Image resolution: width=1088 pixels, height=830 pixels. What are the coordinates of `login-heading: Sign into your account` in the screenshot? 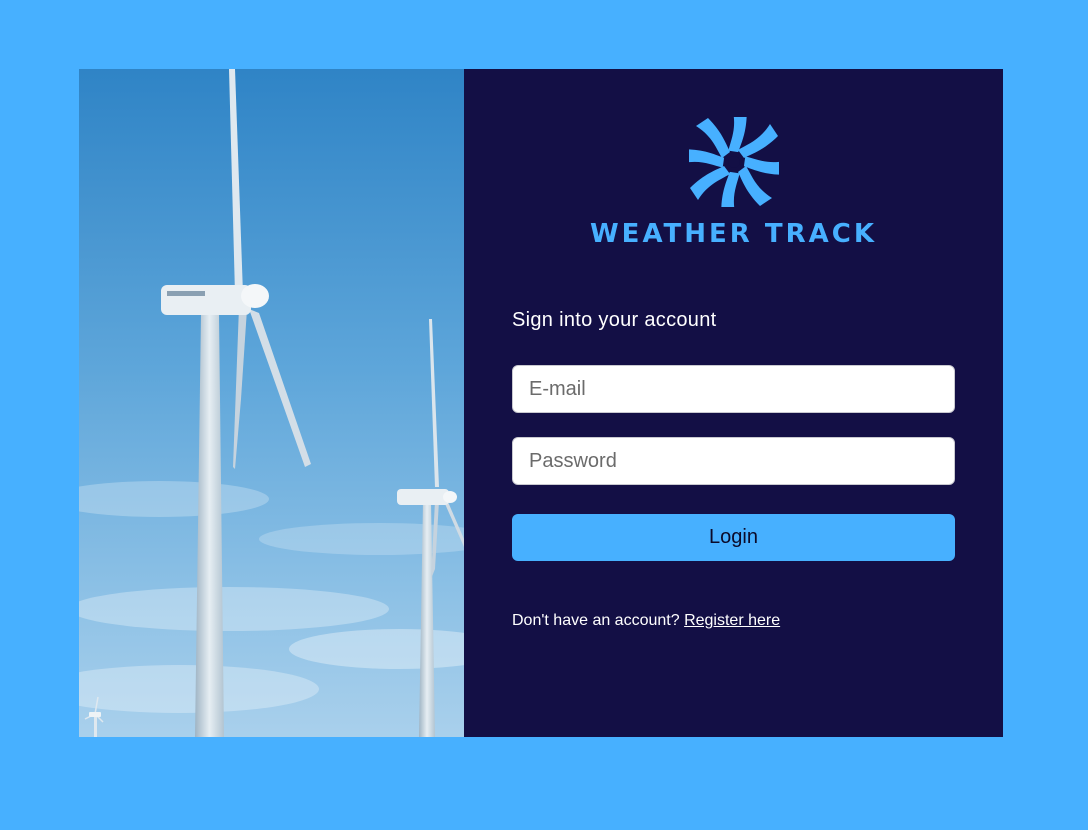 It's located at (614, 320).